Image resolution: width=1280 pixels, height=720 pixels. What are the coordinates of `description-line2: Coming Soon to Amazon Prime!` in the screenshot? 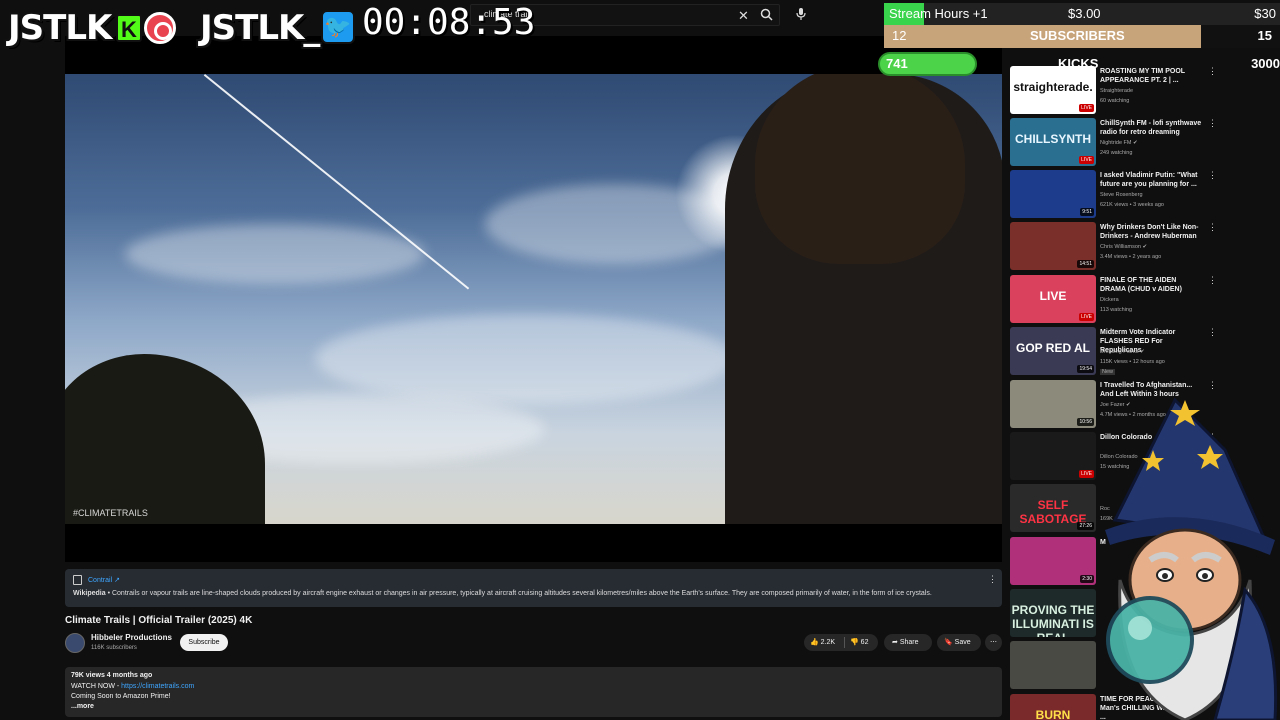 It's located at (121, 696).